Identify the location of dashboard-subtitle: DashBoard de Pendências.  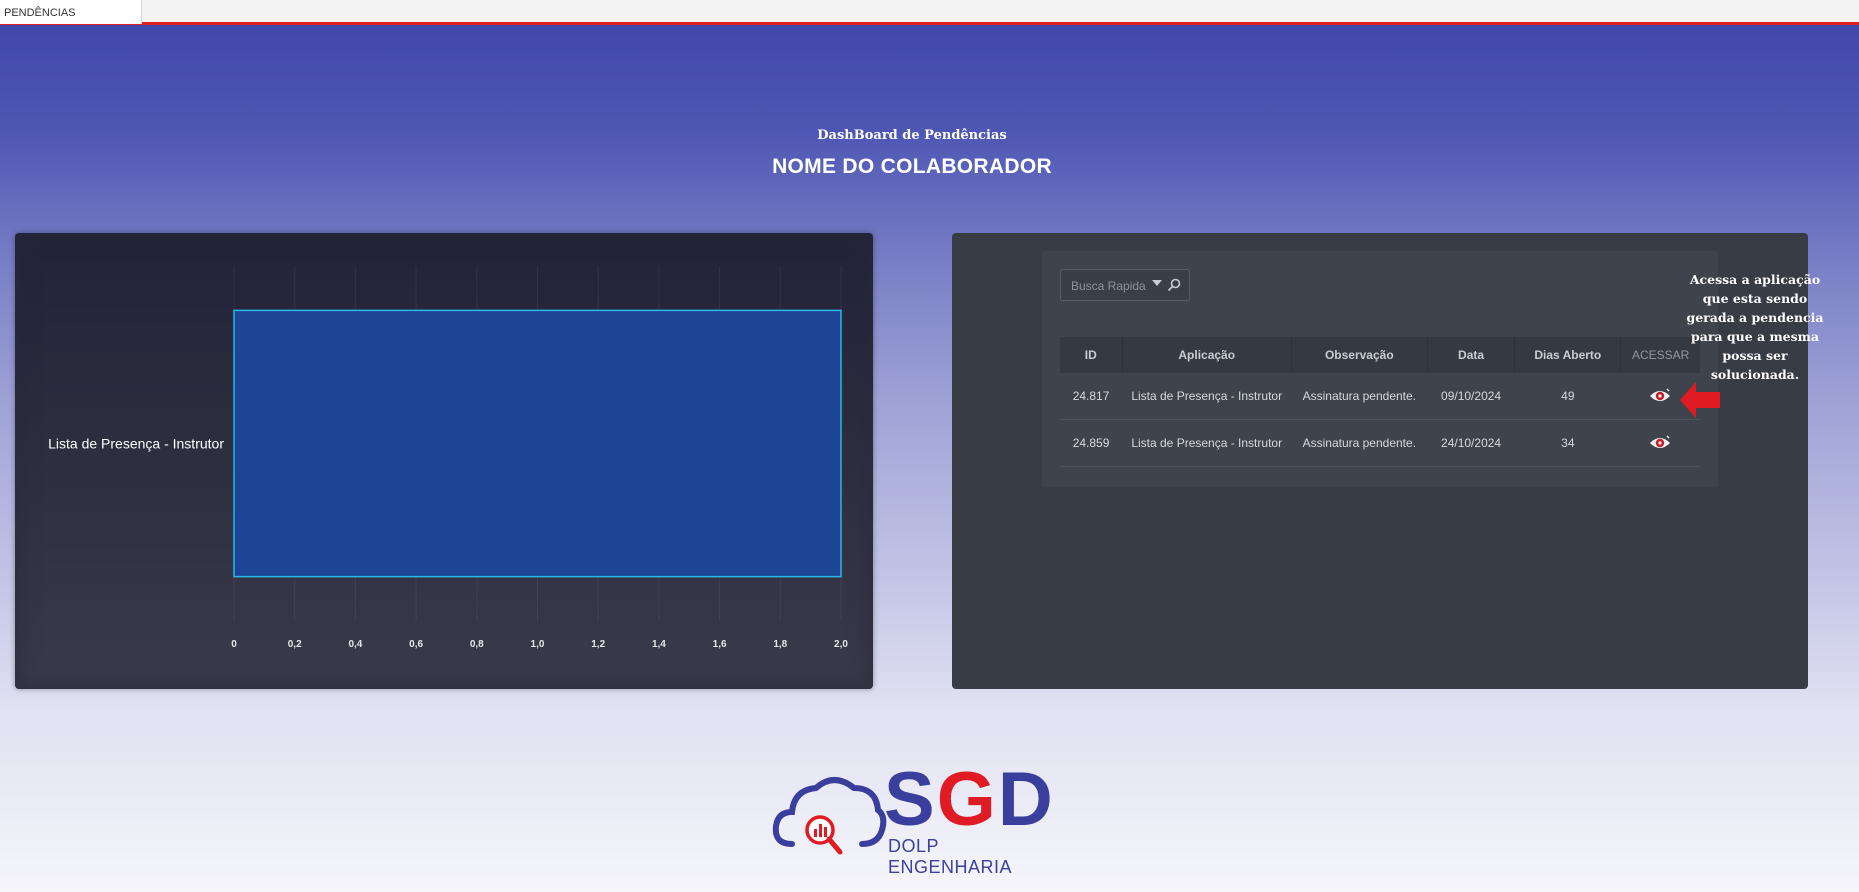
(912, 135).